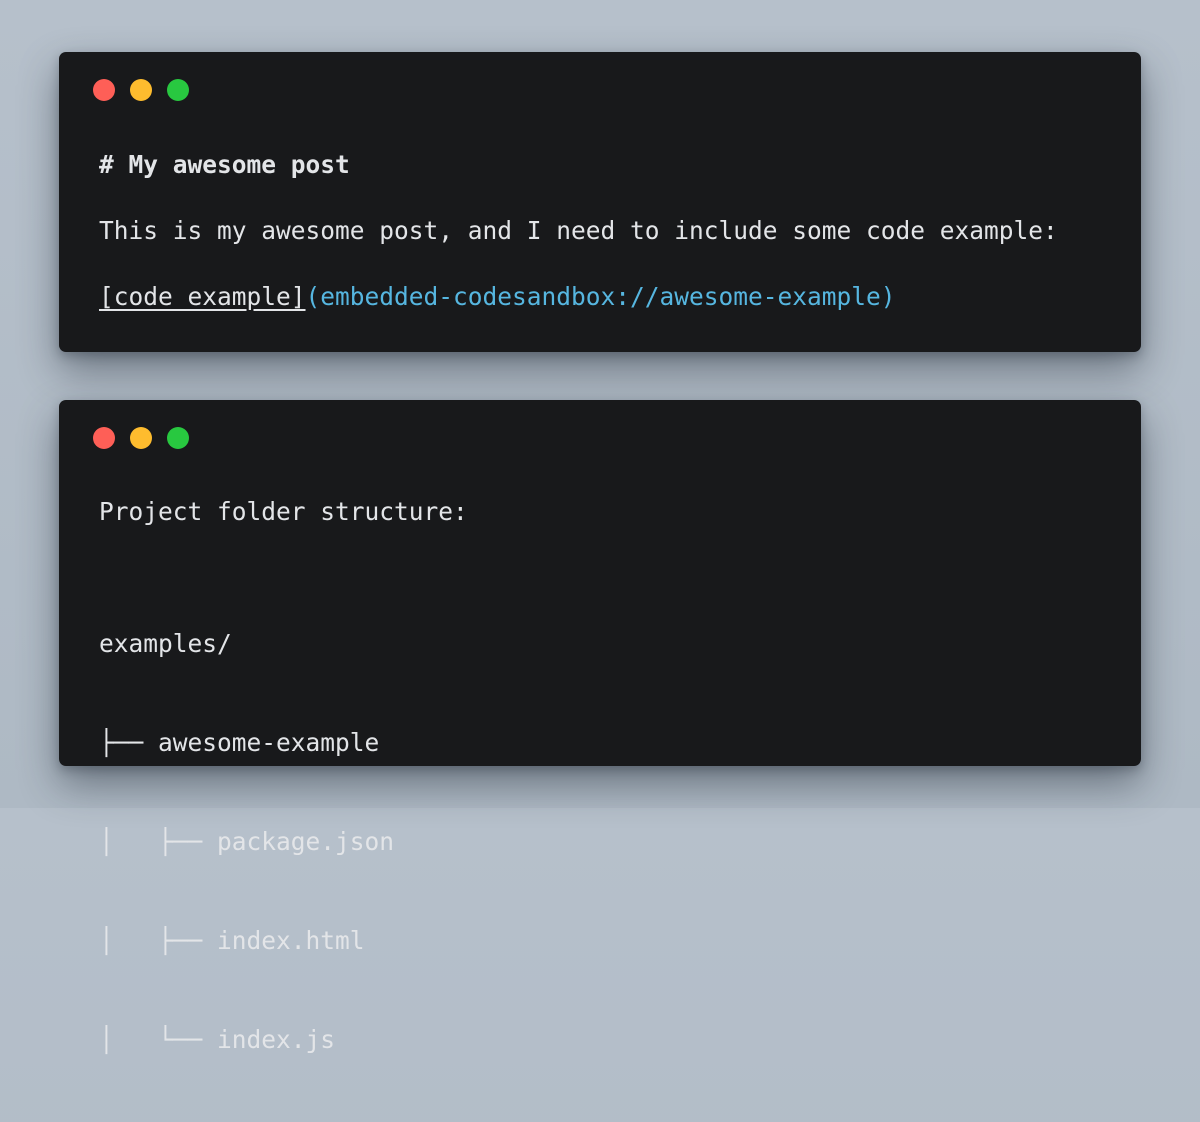 The image size is (1200, 1122). I want to click on tree-line-file: │ ├── package.json, so click(247, 841).